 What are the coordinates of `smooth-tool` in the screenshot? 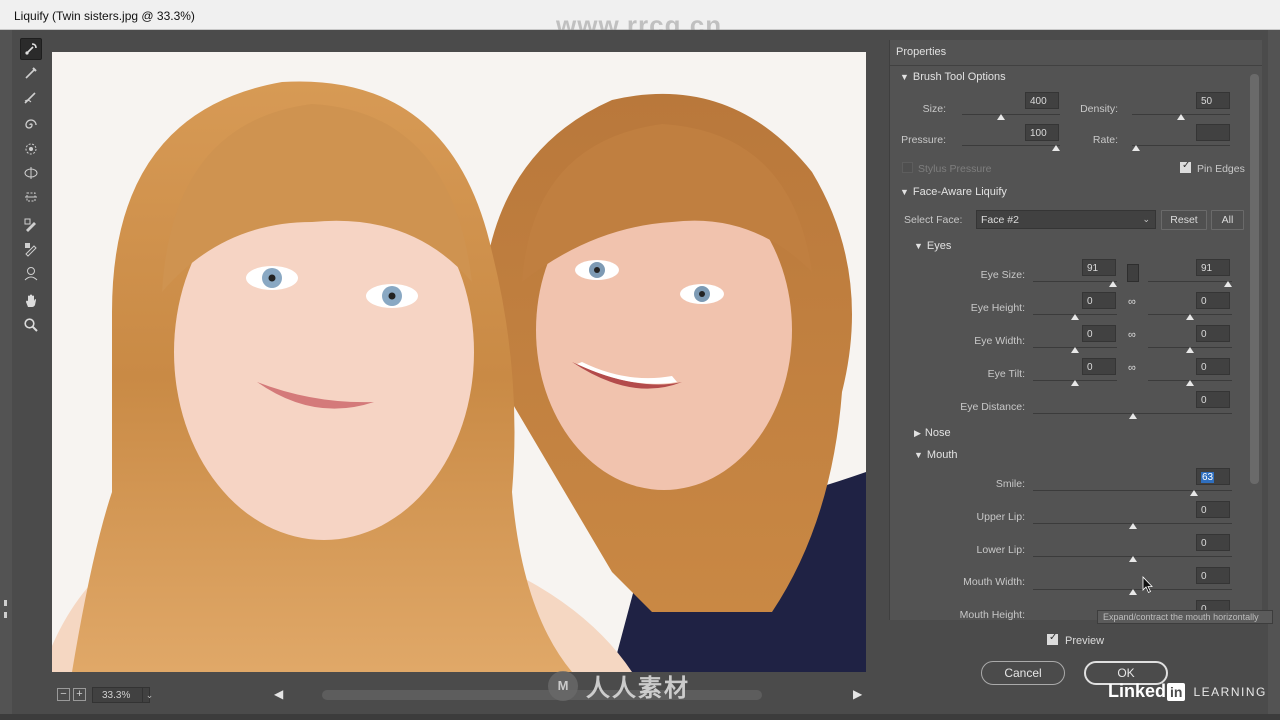 It's located at (31, 97).